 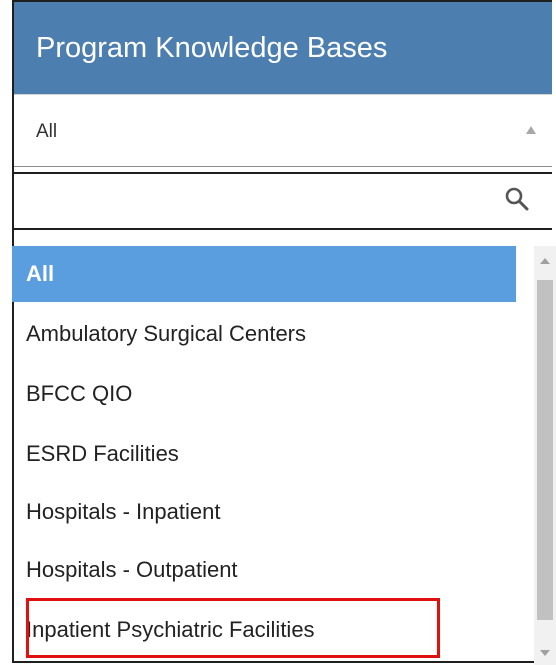 I want to click on select-current-value: All, so click(x=47, y=131).